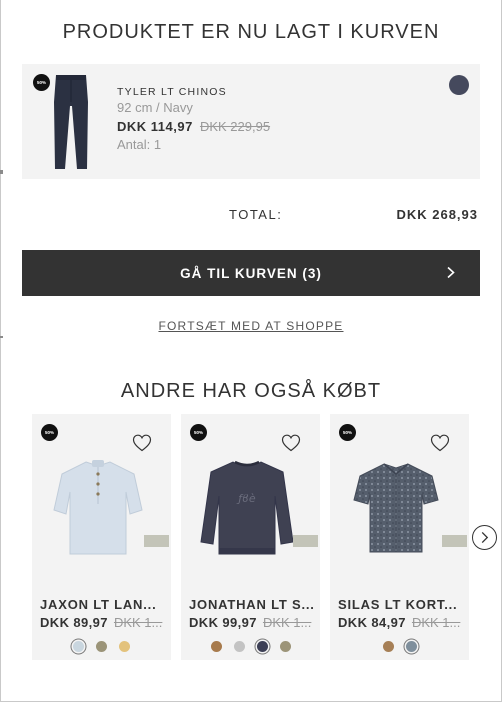 The image size is (502, 702). What do you see at coordinates (193, 126) in the screenshot?
I see `cart-item-price: DKK 114,97 DKK 229,95` at bounding box center [193, 126].